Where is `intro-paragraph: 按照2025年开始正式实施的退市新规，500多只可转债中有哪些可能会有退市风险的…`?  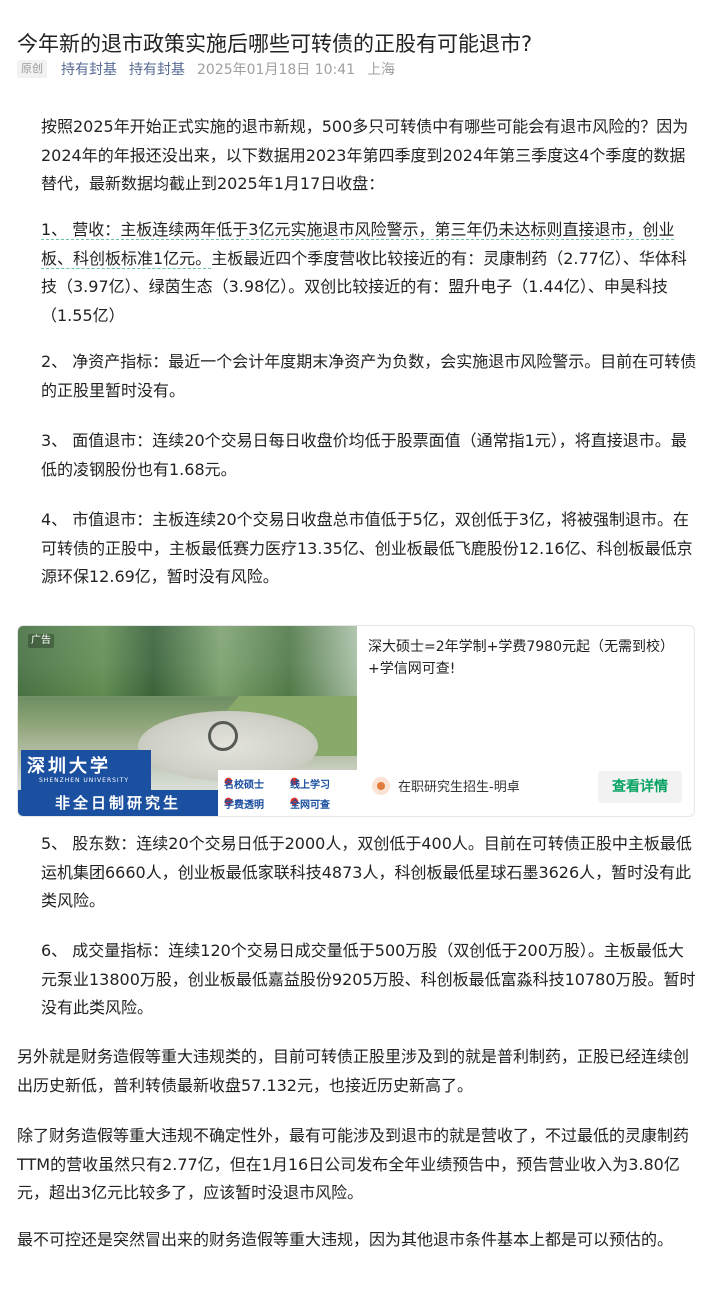 intro-paragraph: 按照2025年开始正式实施的退市新规，500多只可转债中有哪些可能会有退市风险的… is located at coordinates (365, 155).